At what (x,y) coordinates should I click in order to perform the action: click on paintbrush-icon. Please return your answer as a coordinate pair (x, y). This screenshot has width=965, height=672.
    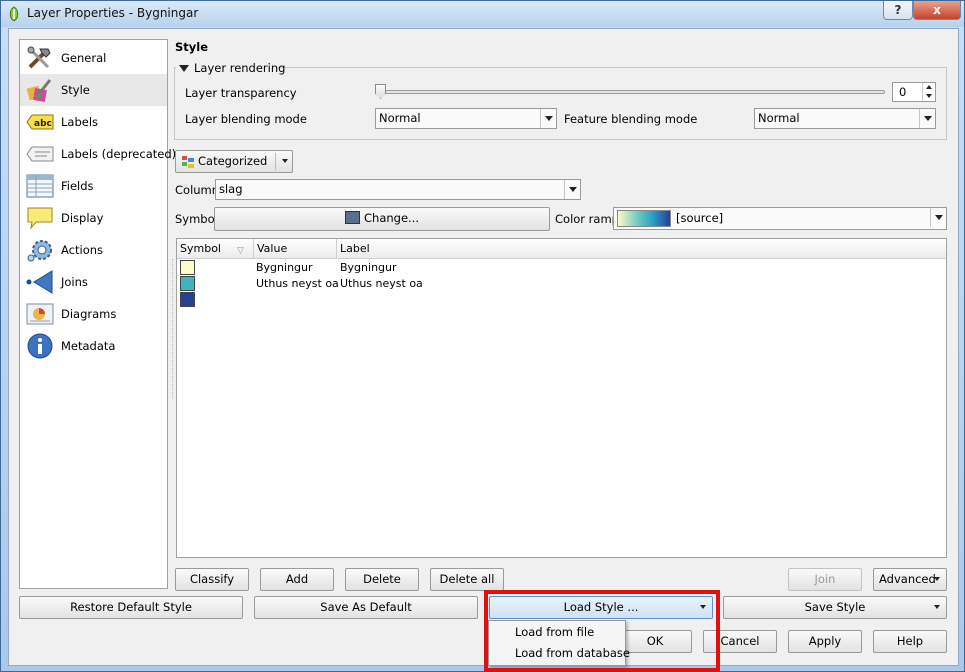
    Looking at the image, I should click on (39, 90).